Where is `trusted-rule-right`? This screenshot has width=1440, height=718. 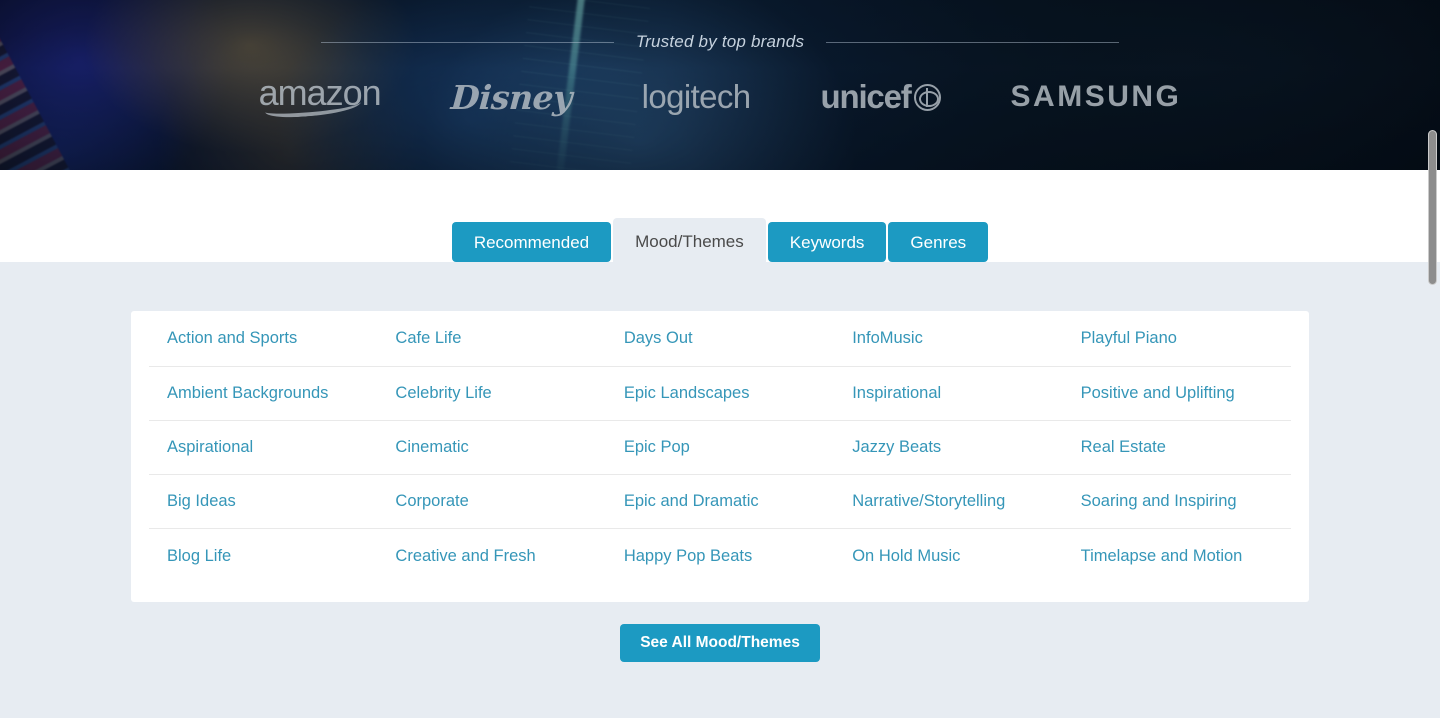
trusted-rule-right is located at coordinates (973, 42).